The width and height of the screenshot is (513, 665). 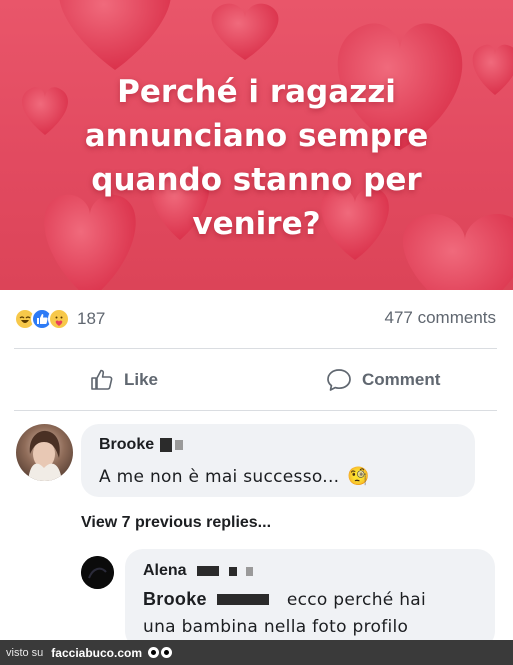 I want to click on mention-link: Brooke, so click(x=175, y=599).